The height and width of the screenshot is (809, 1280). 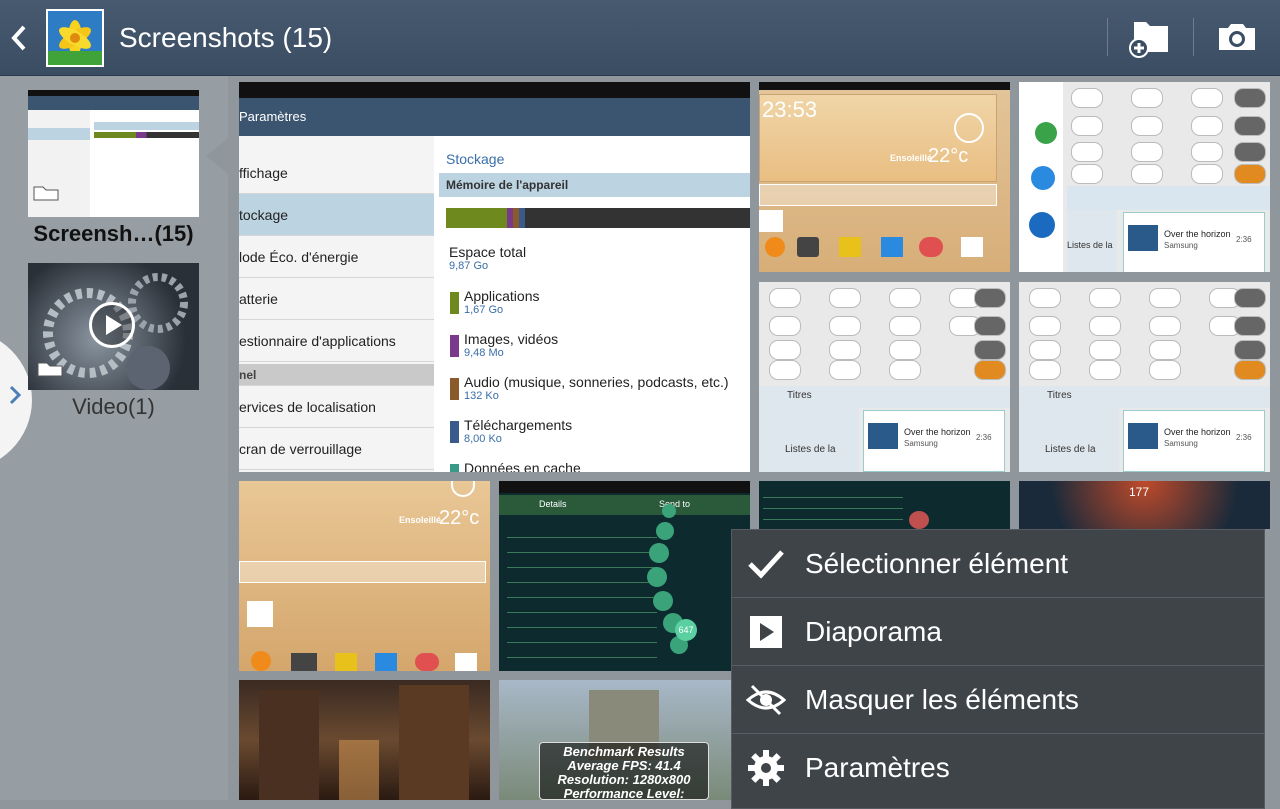 I want to click on menu-item-slideshow: Diaporama, so click(x=998, y=632).